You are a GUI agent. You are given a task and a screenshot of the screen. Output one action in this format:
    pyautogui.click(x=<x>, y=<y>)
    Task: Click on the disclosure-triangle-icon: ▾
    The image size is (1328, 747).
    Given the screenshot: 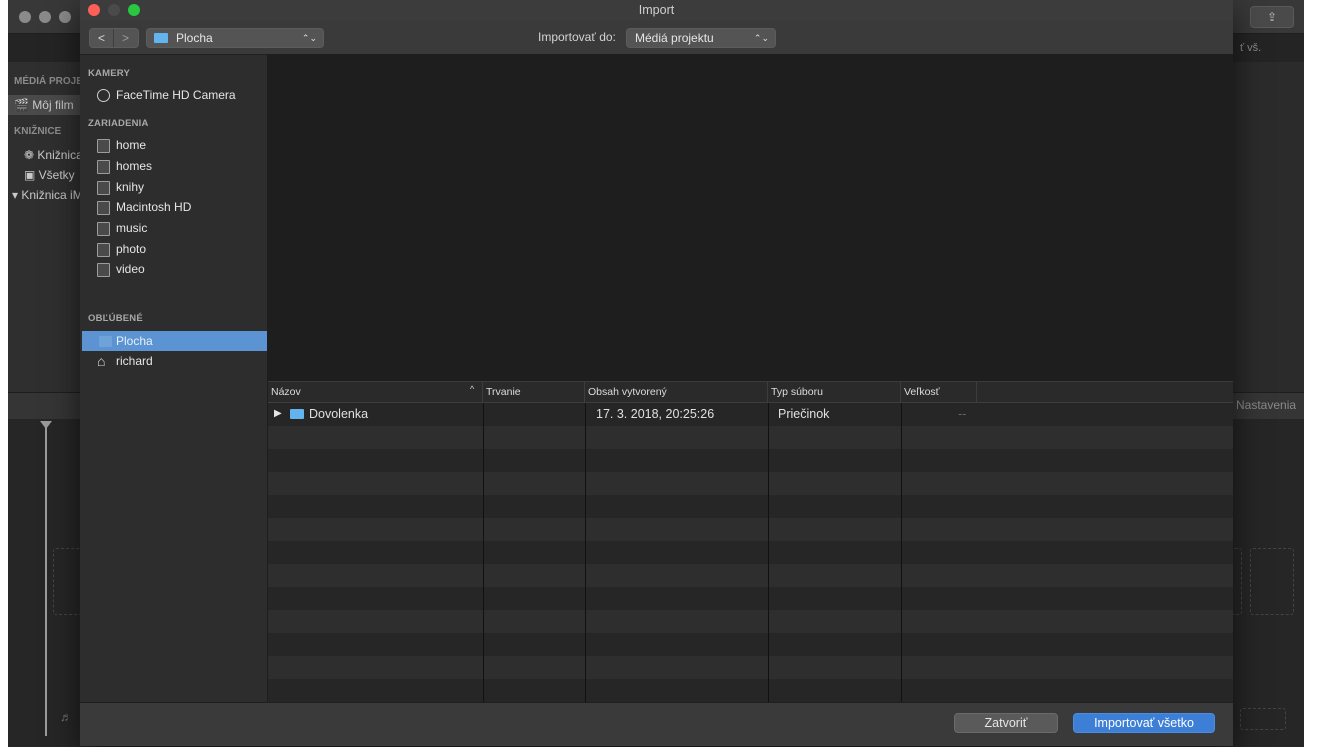 What is the action you would take?
    pyautogui.click(x=17, y=195)
    